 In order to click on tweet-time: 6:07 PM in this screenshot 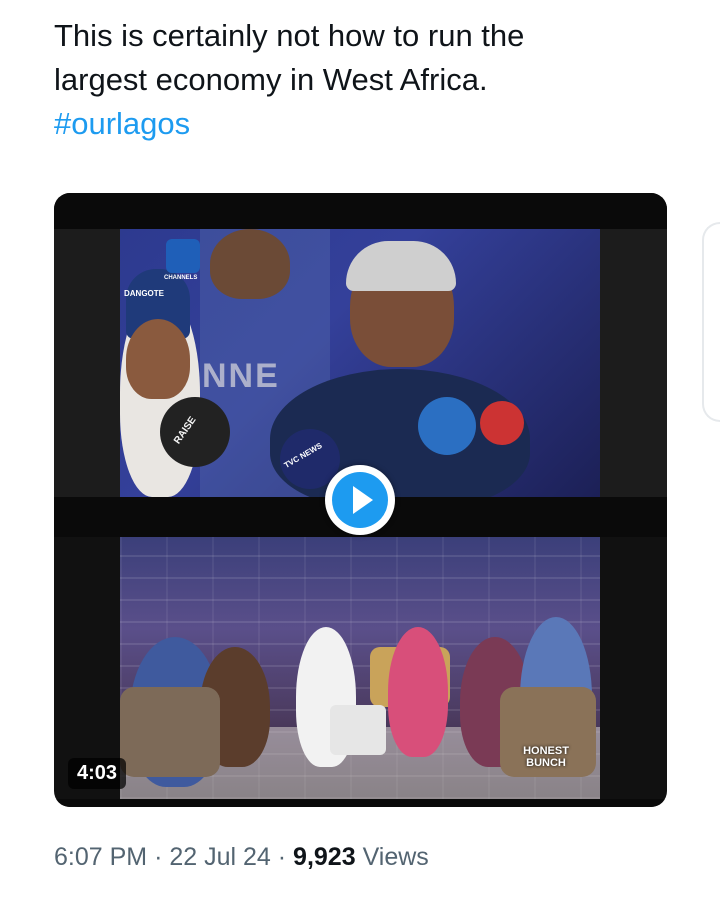, I will do `click(101, 857)`.